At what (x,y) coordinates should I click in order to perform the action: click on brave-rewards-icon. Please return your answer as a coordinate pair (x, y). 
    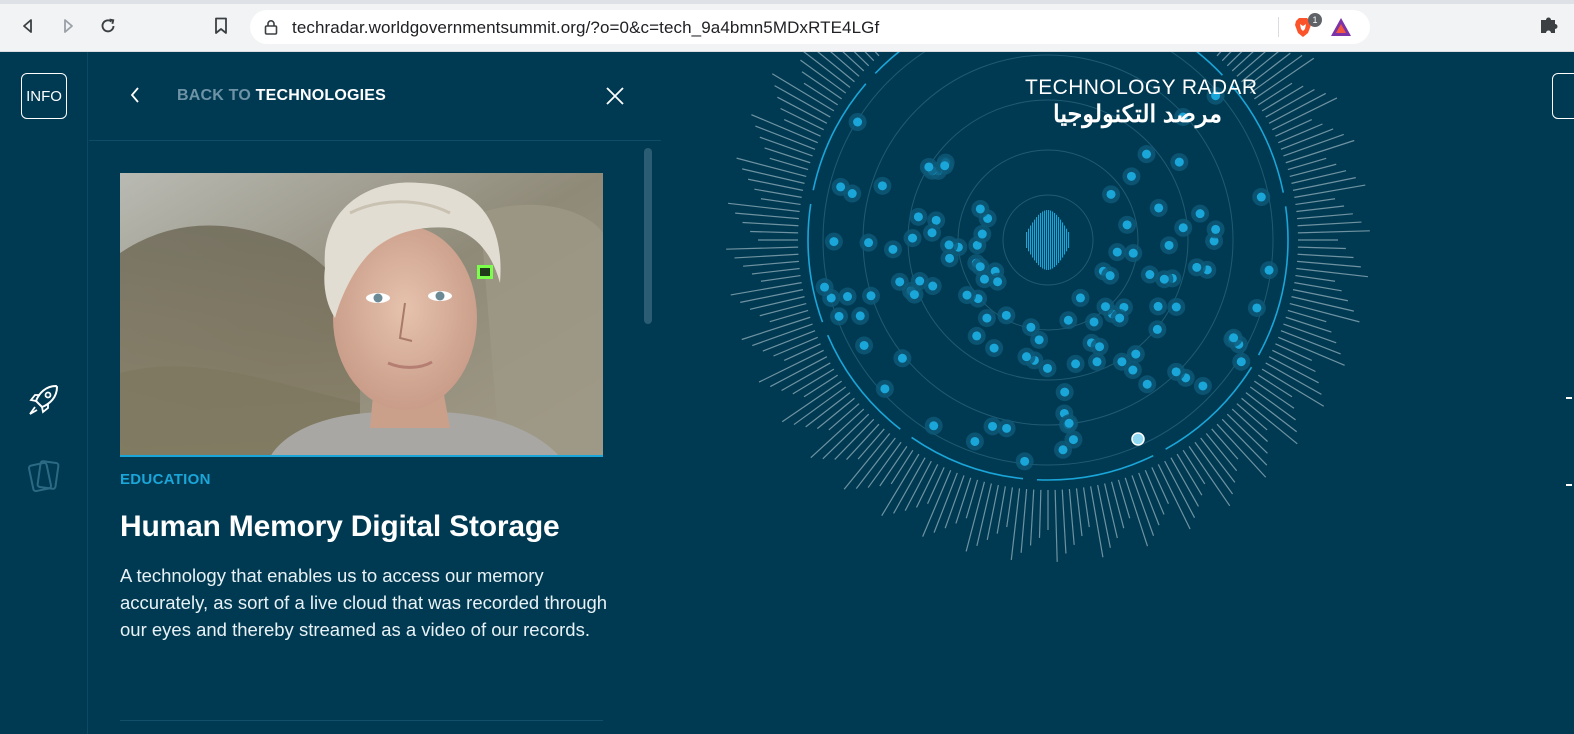
    Looking at the image, I should click on (1341, 27).